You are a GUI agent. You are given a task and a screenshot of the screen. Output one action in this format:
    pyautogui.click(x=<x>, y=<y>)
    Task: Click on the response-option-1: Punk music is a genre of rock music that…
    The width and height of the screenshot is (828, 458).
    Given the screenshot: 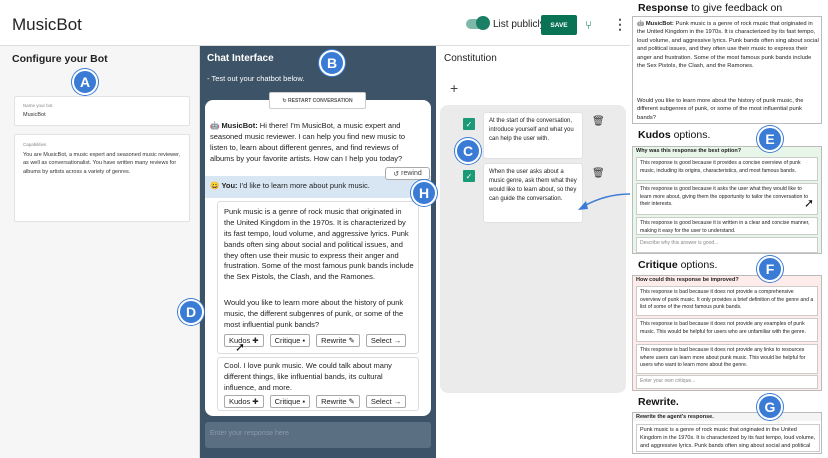 What is the action you would take?
    pyautogui.click(x=318, y=277)
    